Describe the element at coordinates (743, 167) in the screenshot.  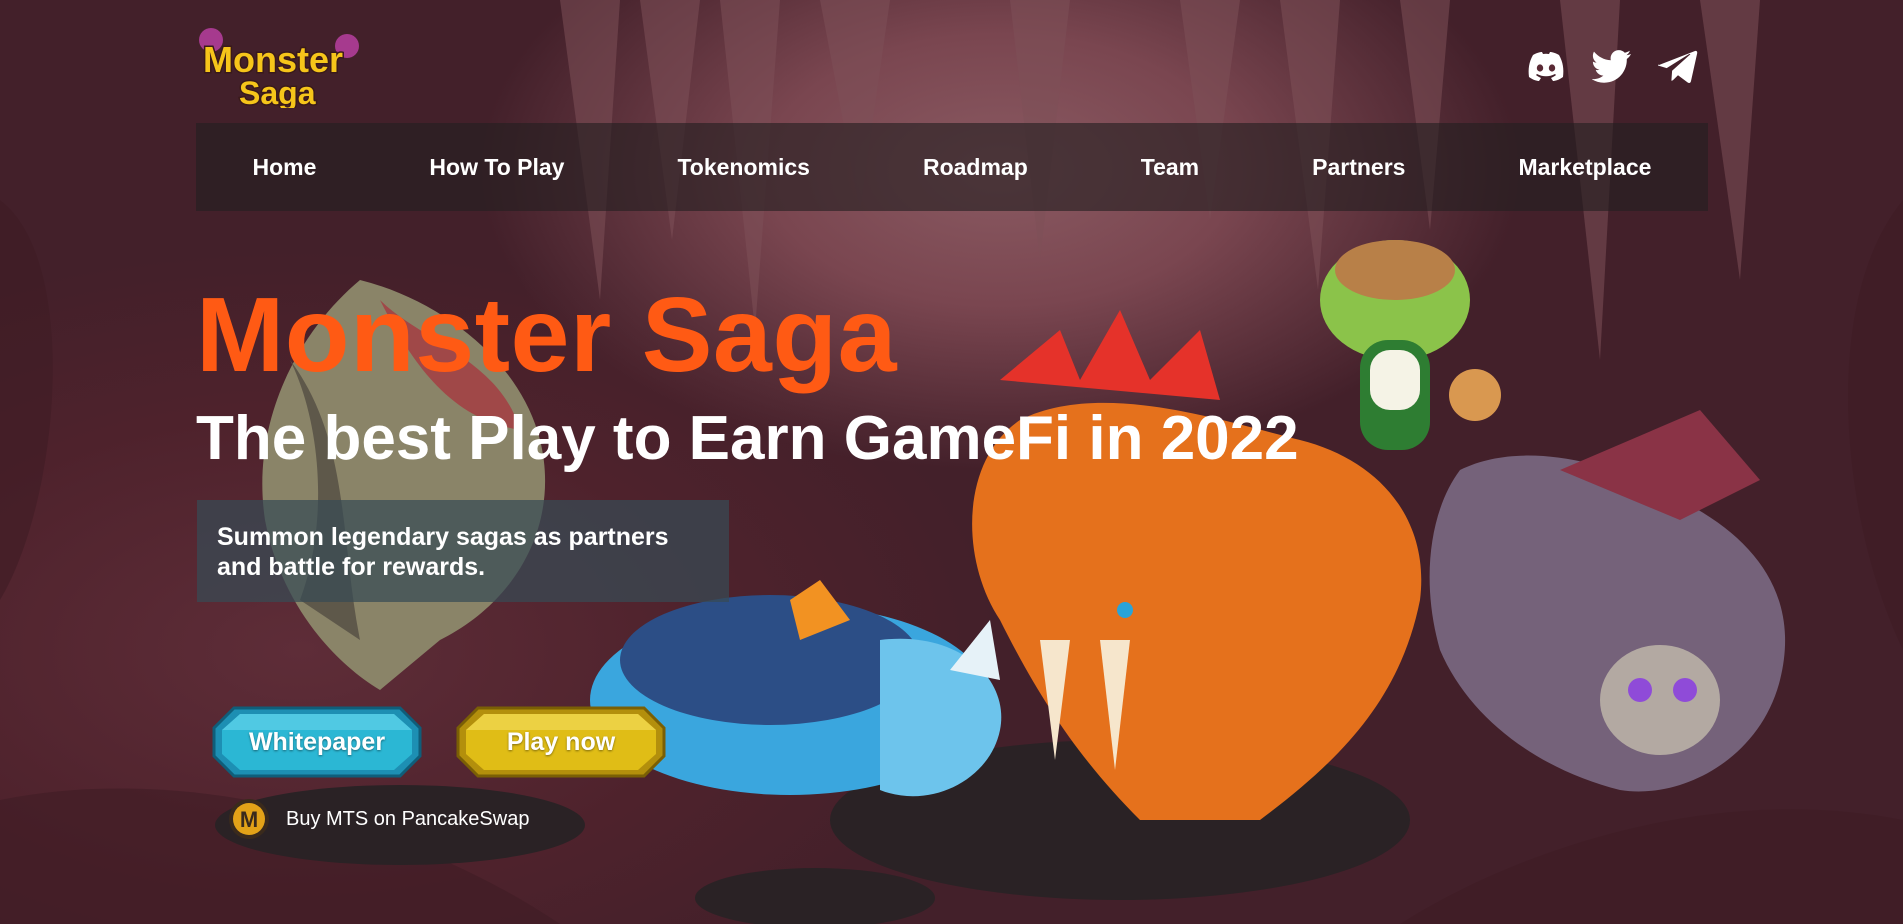
I see `nav-item-tokenomics: Tokenomics` at that location.